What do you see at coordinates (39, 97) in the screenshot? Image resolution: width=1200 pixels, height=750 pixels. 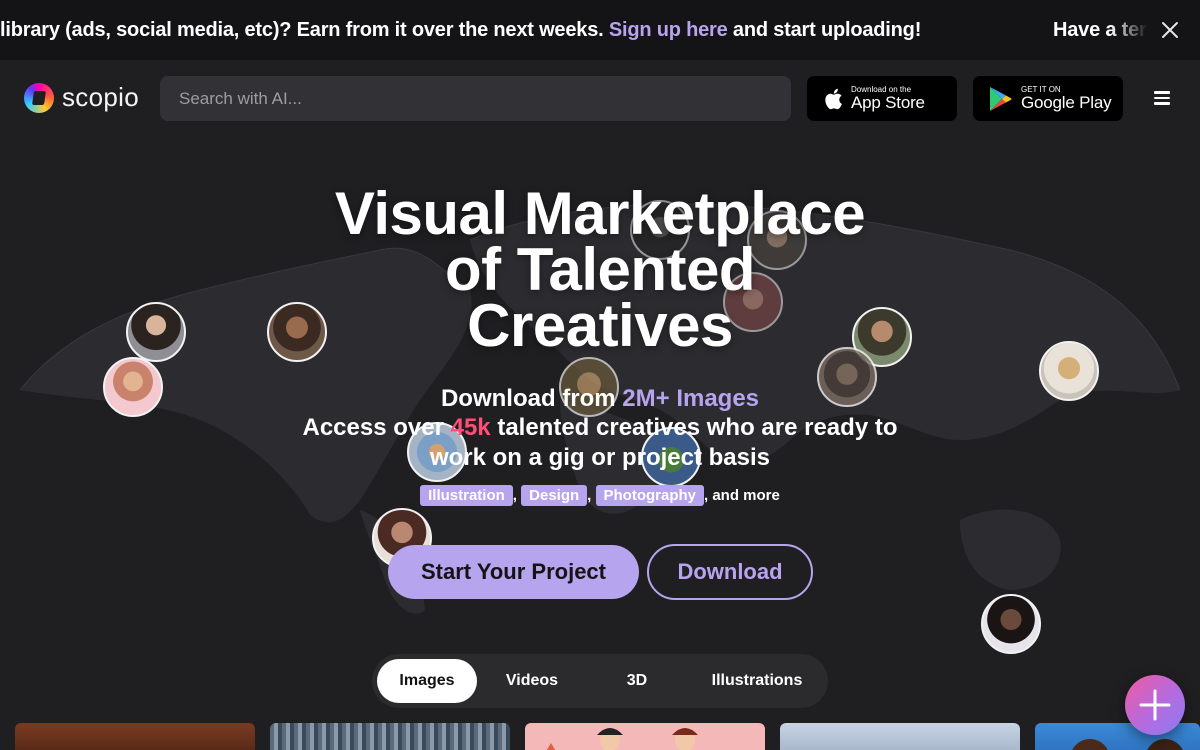 I see `logo-icon` at bounding box center [39, 97].